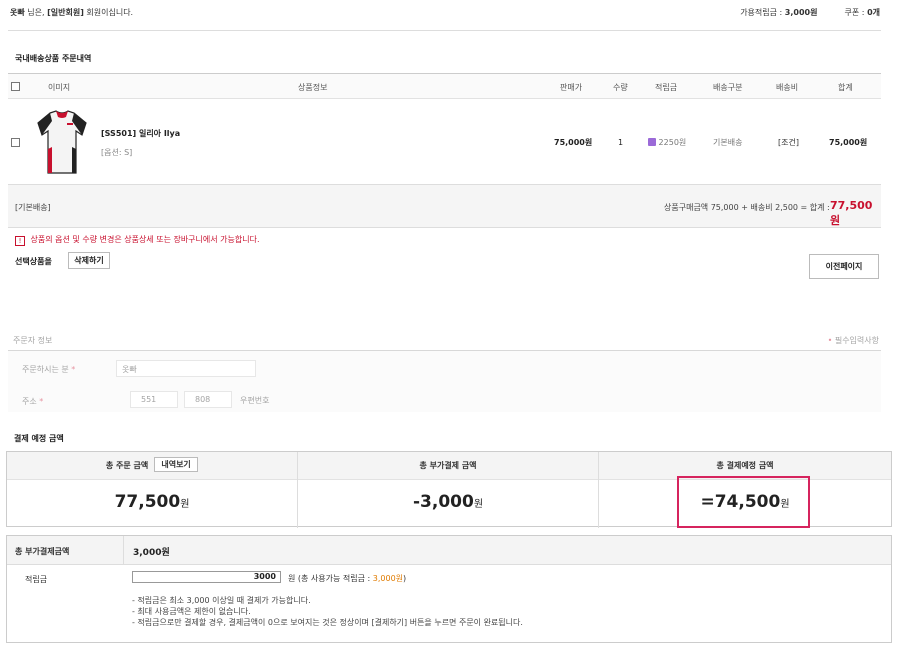 This screenshot has height=647, width=900. What do you see at coordinates (801, 12) in the screenshot?
I see `points-value: 3,000원` at bounding box center [801, 12].